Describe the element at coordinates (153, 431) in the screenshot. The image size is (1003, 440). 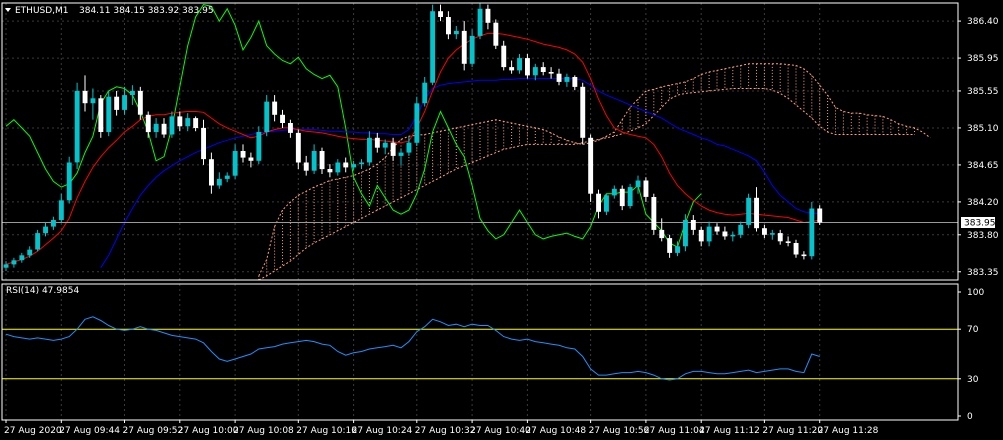
I see `time-label: 27 Aug 09:52` at that location.